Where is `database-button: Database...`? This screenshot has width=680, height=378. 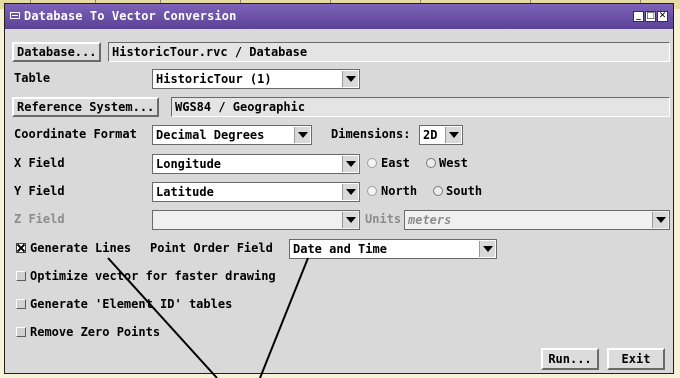 database-button: Database... is located at coordinates (57, 52).